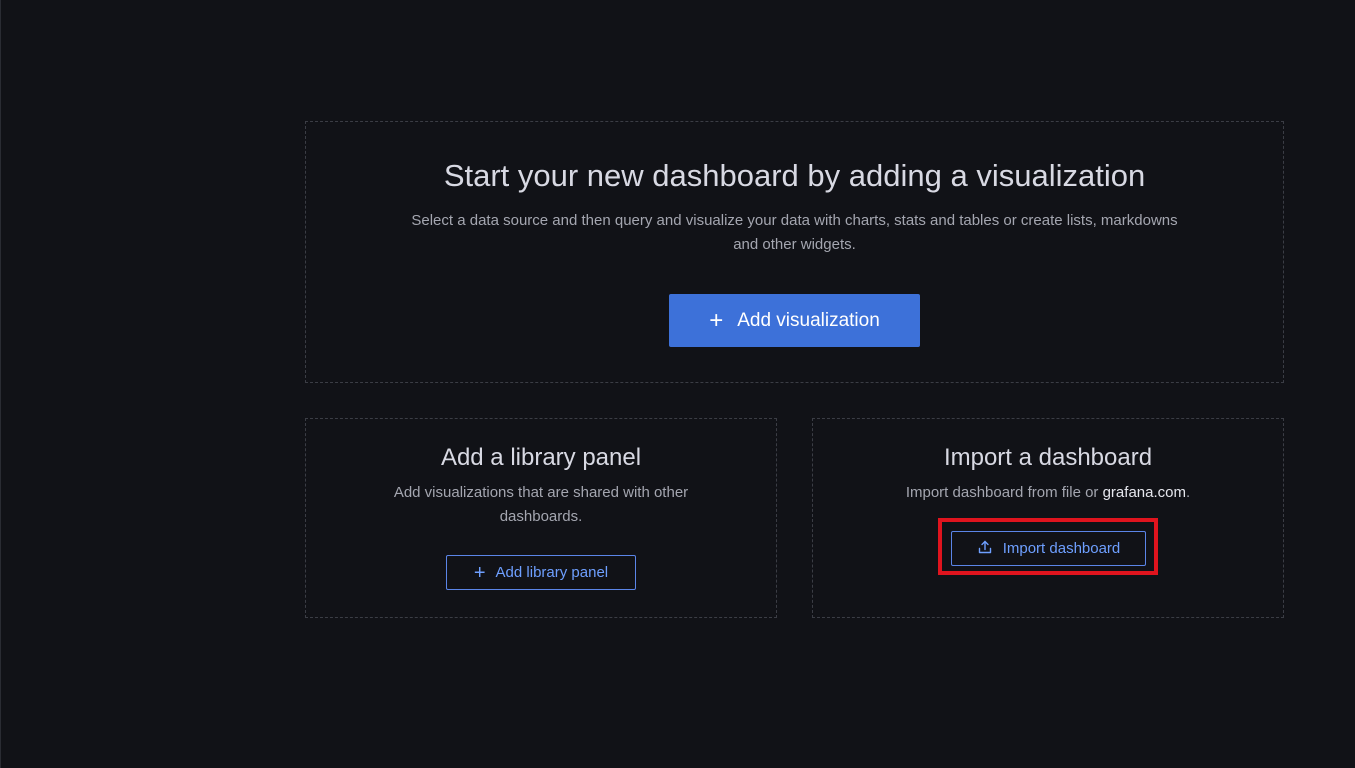 The width and height of the screenshot is (1355, 768). I want to click on library-title: Add a library panel, so click(541, 457).